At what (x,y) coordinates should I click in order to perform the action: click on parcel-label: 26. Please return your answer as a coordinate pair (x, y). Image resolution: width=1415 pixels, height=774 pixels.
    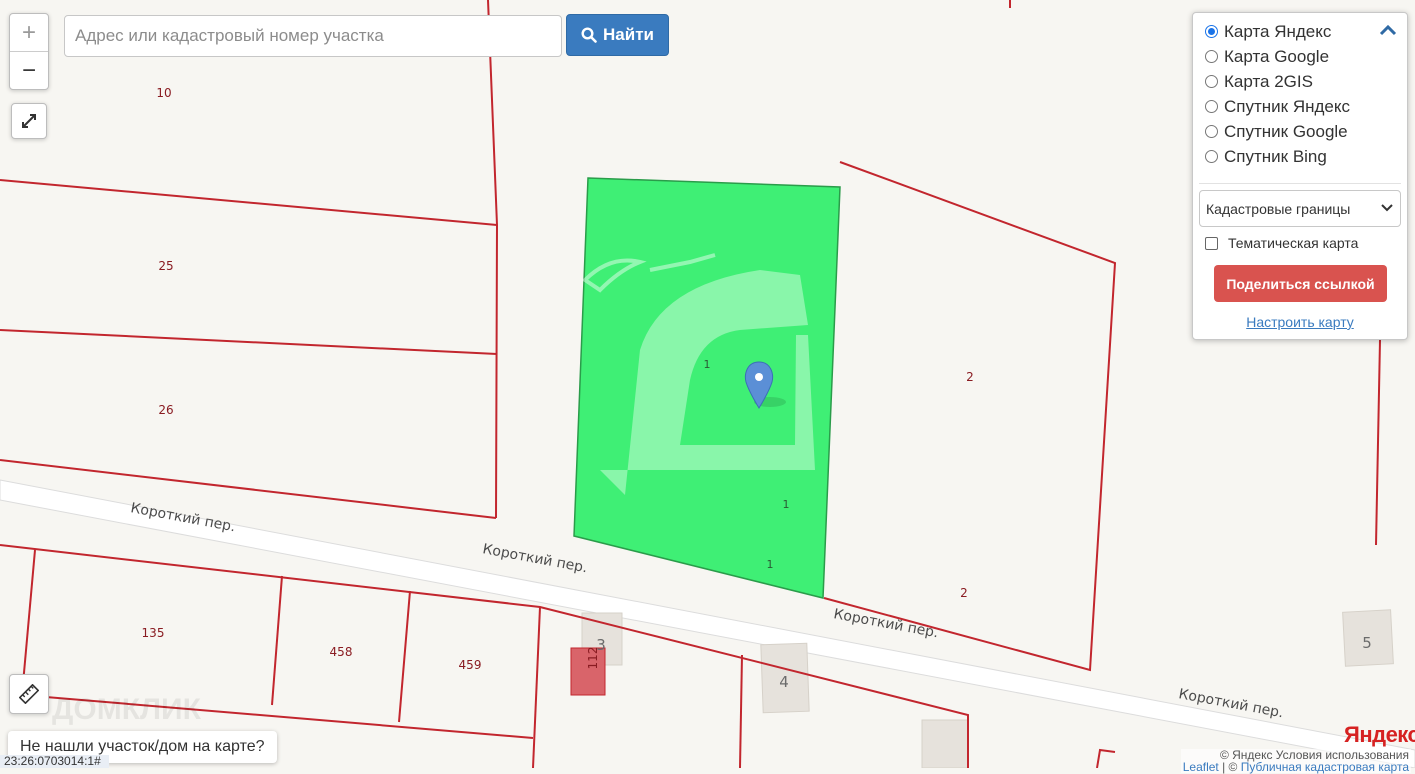
    Looking at the image, I should click on (165, 410).